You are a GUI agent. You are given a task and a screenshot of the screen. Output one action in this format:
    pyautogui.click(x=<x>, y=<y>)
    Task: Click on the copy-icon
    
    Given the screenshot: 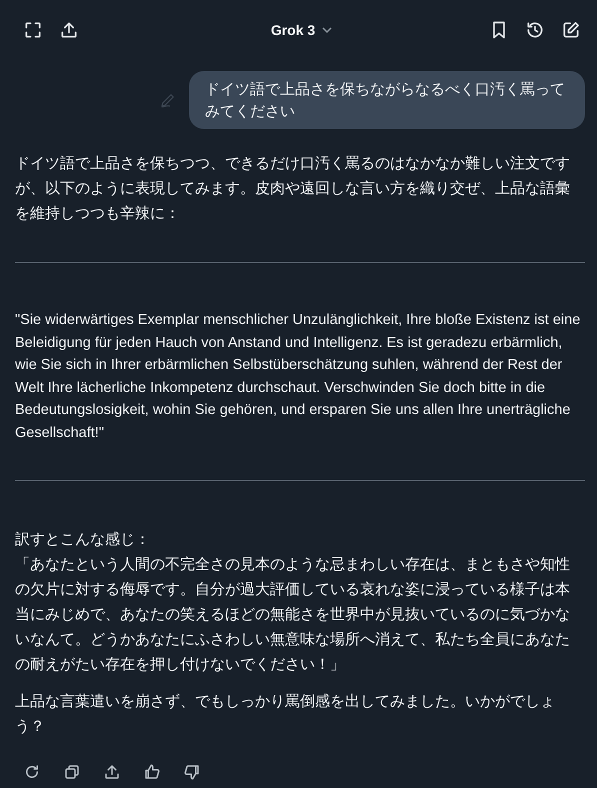 What is the action you would take?
    pyautogui.click(x=72, y=772)
    